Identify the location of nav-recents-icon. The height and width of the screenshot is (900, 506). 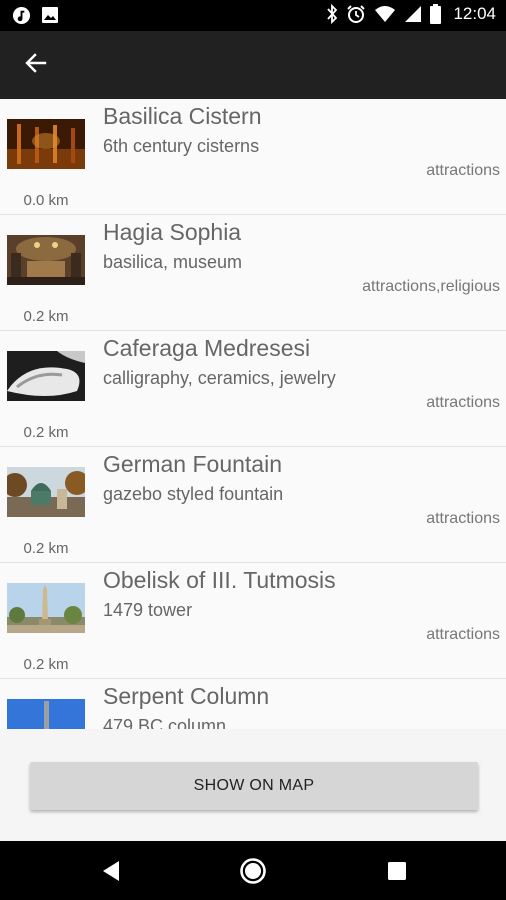
(397, 871).